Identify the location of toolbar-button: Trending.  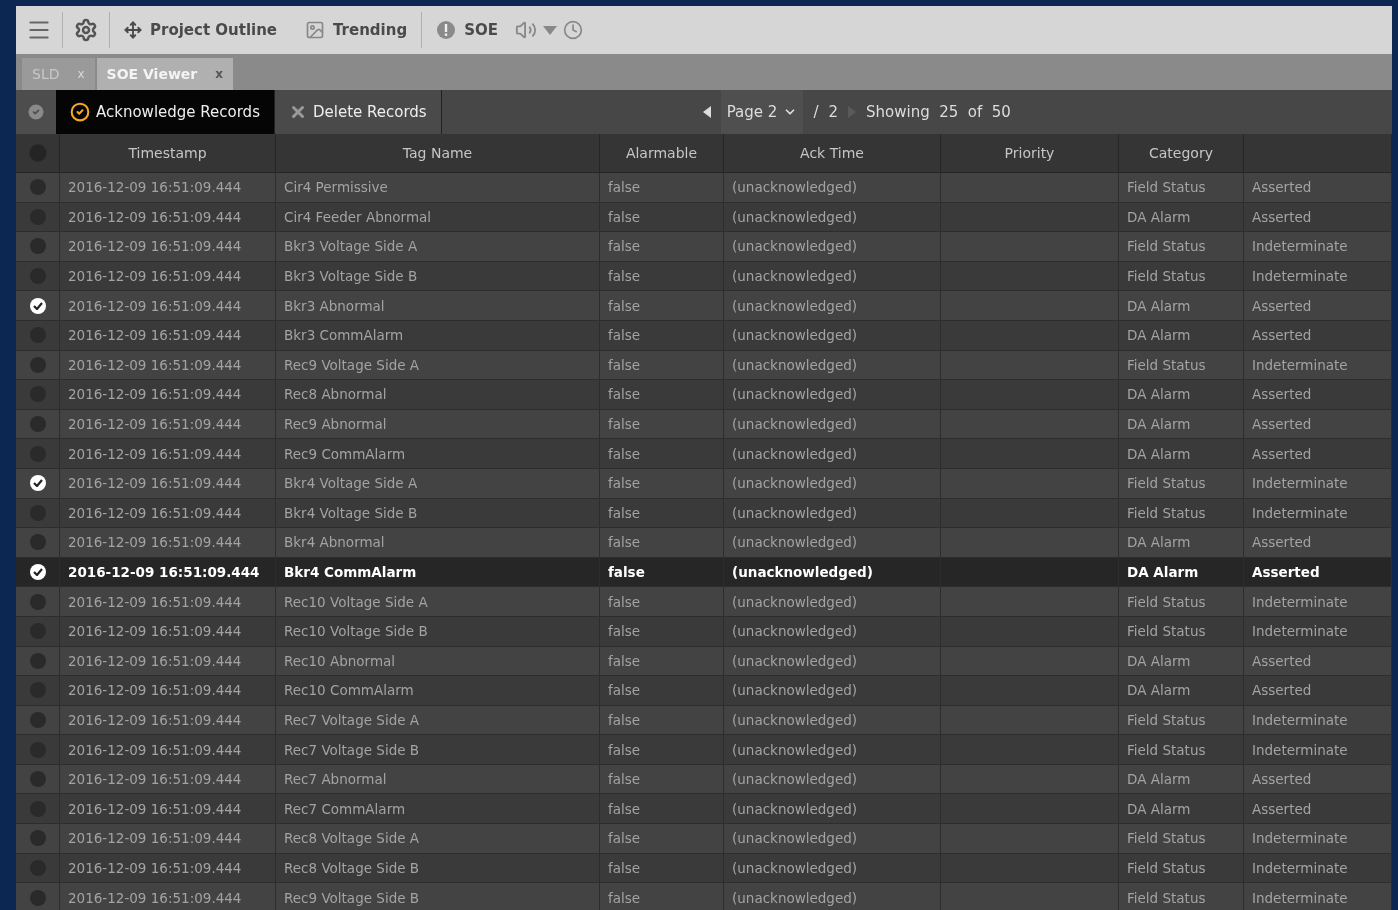
(356, 30).